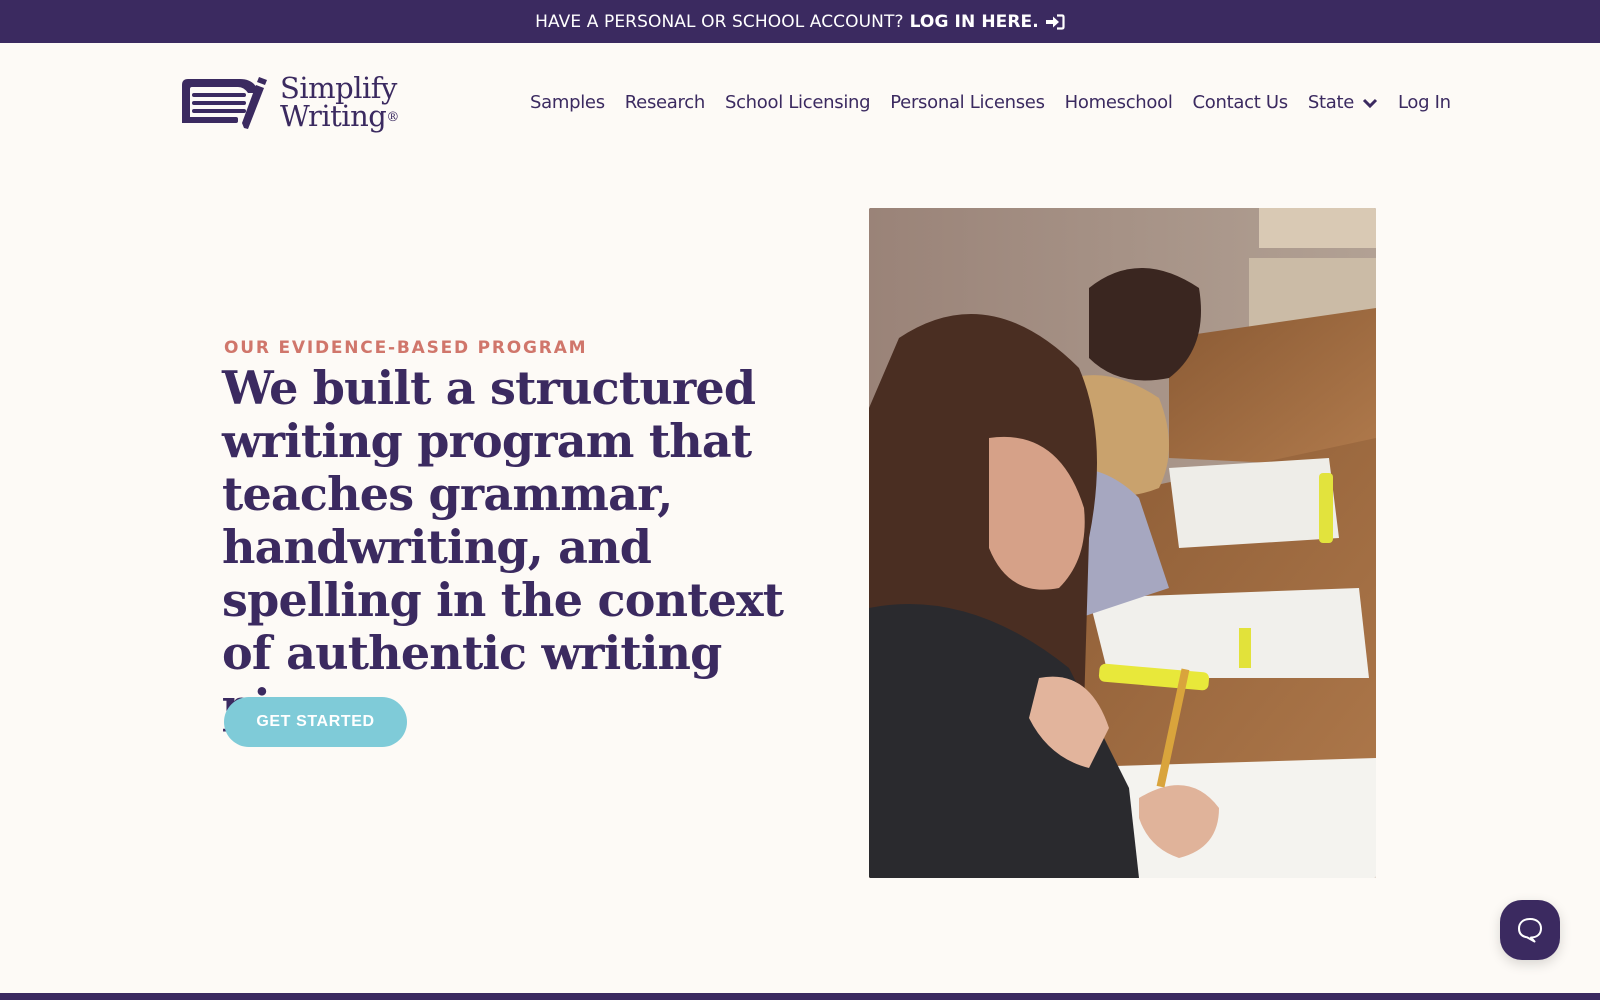 The image size is (1600, 1000). I want to click on get-started-button: GET STARTED, so click(315, 722).